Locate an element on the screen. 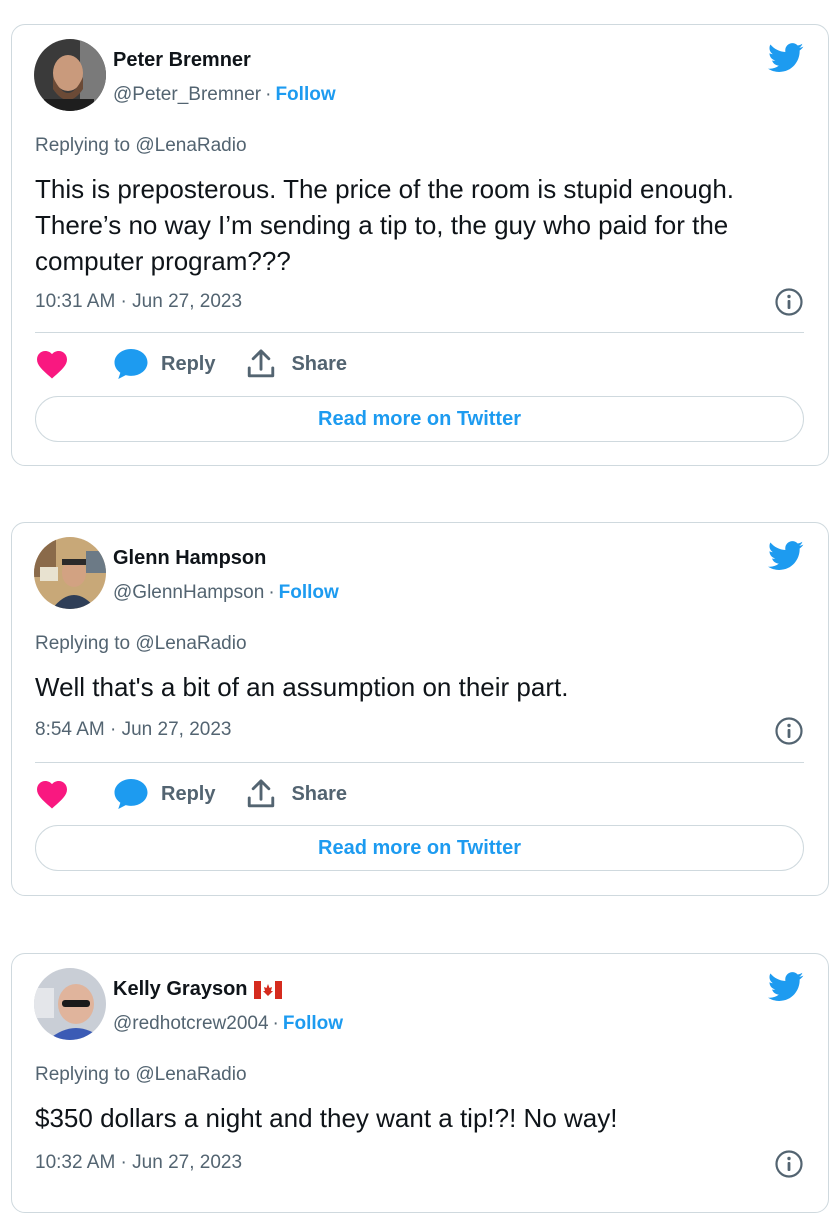  handle-row: @Peter_Bremner · Follow is located at coordinates (224, 95).